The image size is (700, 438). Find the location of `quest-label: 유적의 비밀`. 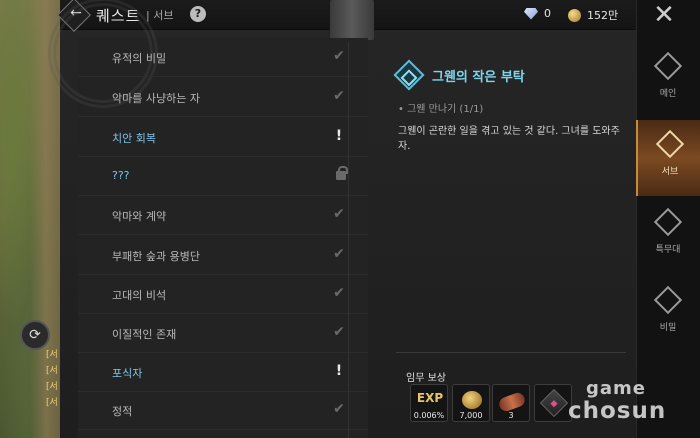

quest-label: 유적의 비밀 is located at coordinates (139, 58).